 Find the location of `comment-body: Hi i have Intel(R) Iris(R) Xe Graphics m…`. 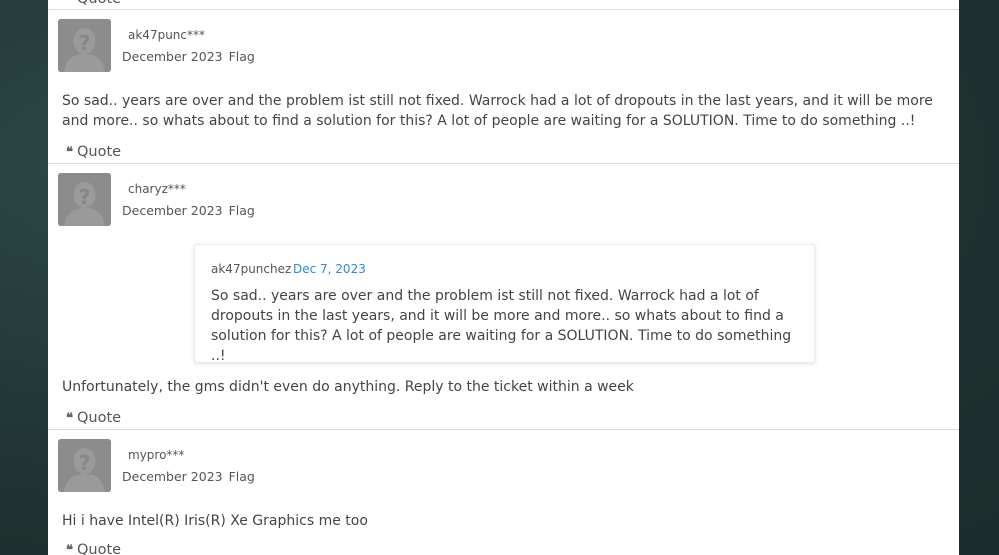

comment-body: Hi i have Intel(R) Iris(R) Xe Graphics m… is located at coordinates (215, 521).